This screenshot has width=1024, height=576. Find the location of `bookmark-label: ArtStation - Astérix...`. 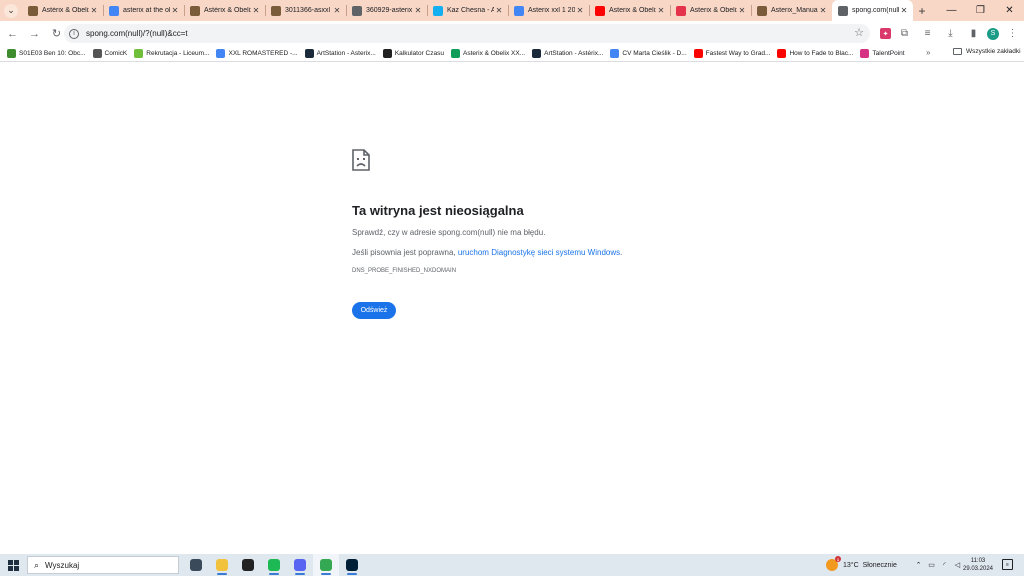

bookmark-label: ArtStation - Astérix... is located at coordinates (574, 53).